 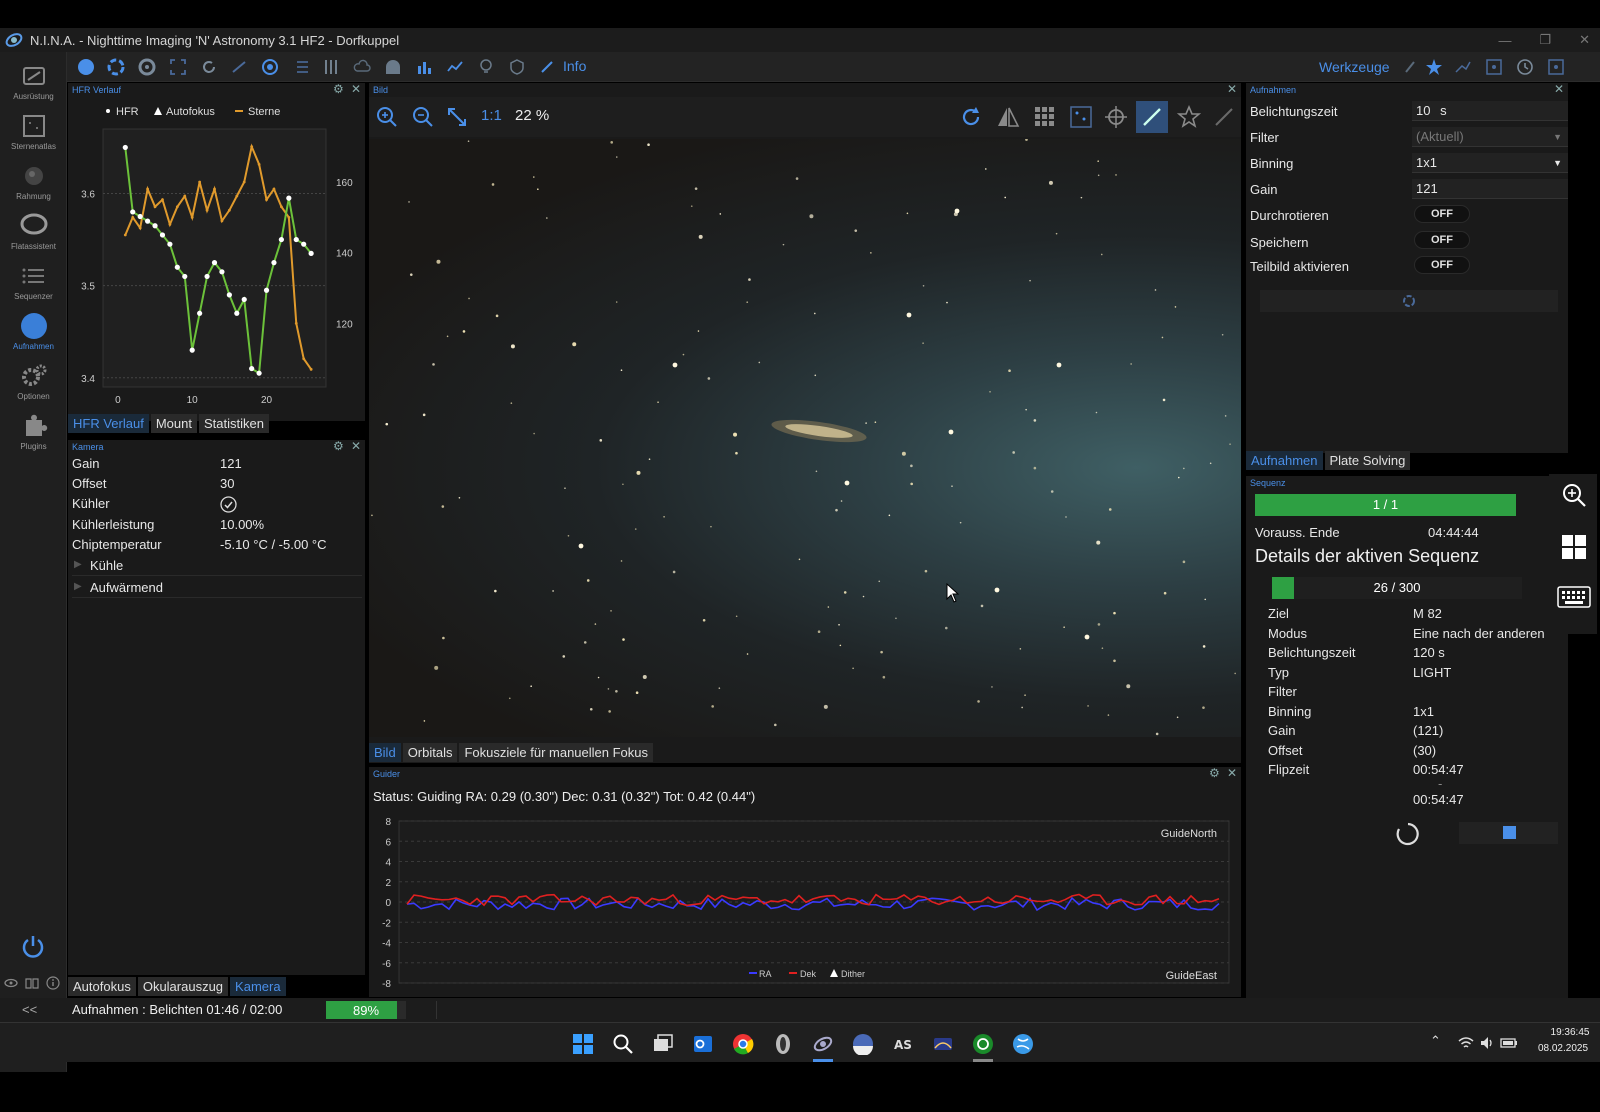 I want to click on nav-imaging: Aufnahmen, so click(x=33, y=331).